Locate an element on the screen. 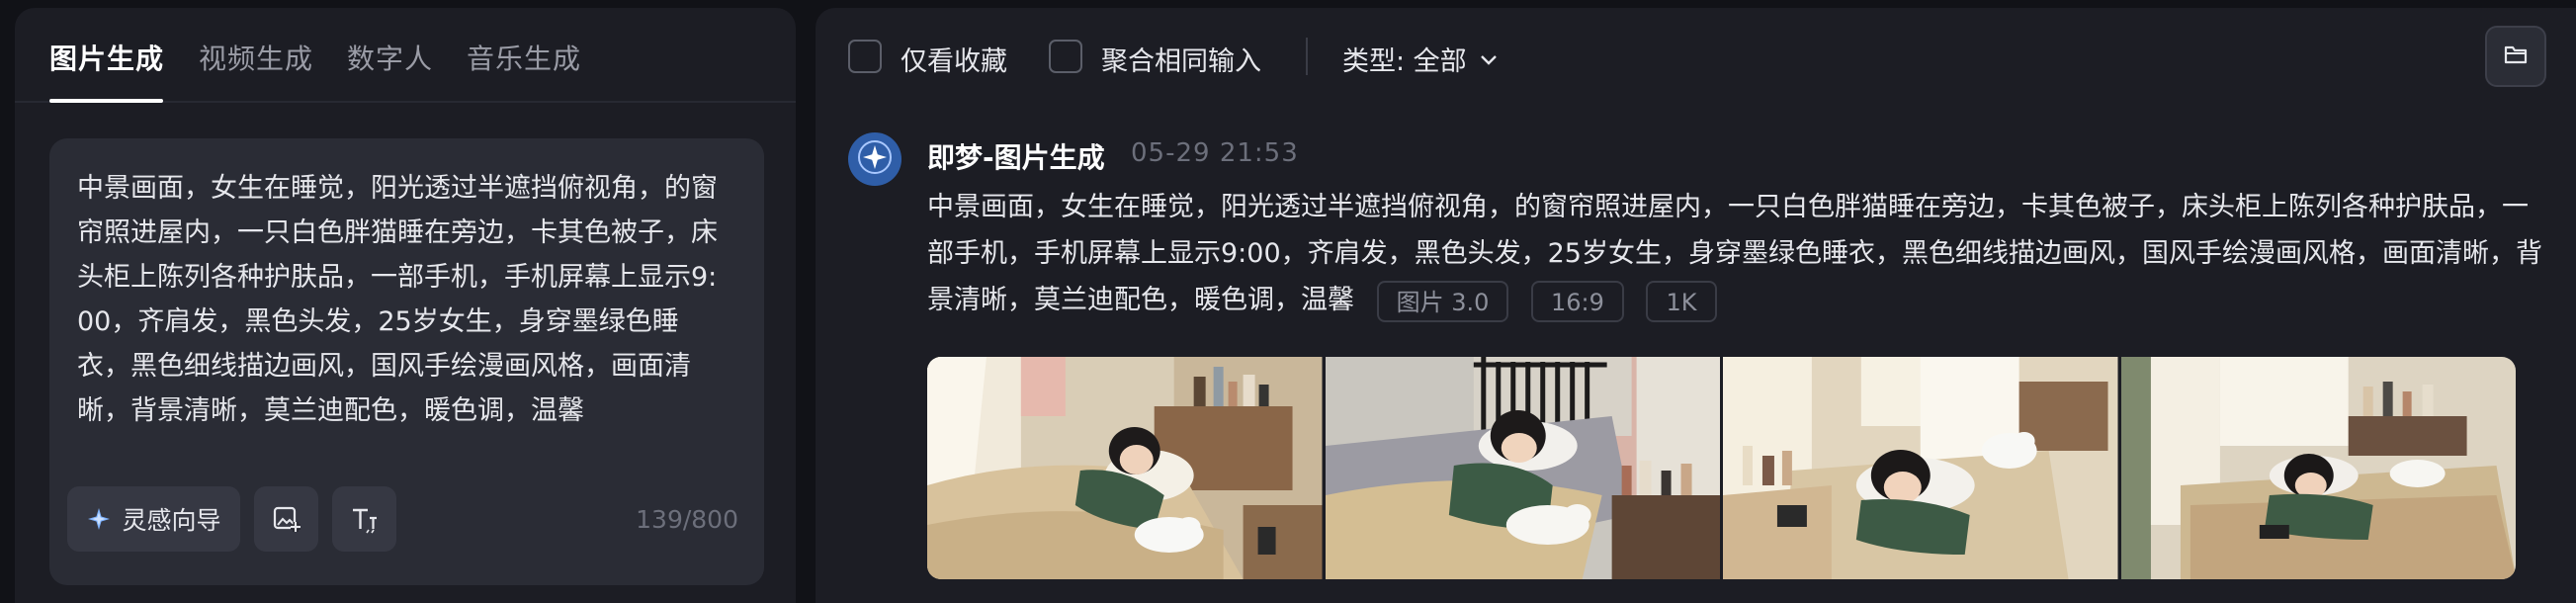 Image resolution: width=2576 pixels, height=603 pixels. text-format-icon is located at coordinates (365, 519).